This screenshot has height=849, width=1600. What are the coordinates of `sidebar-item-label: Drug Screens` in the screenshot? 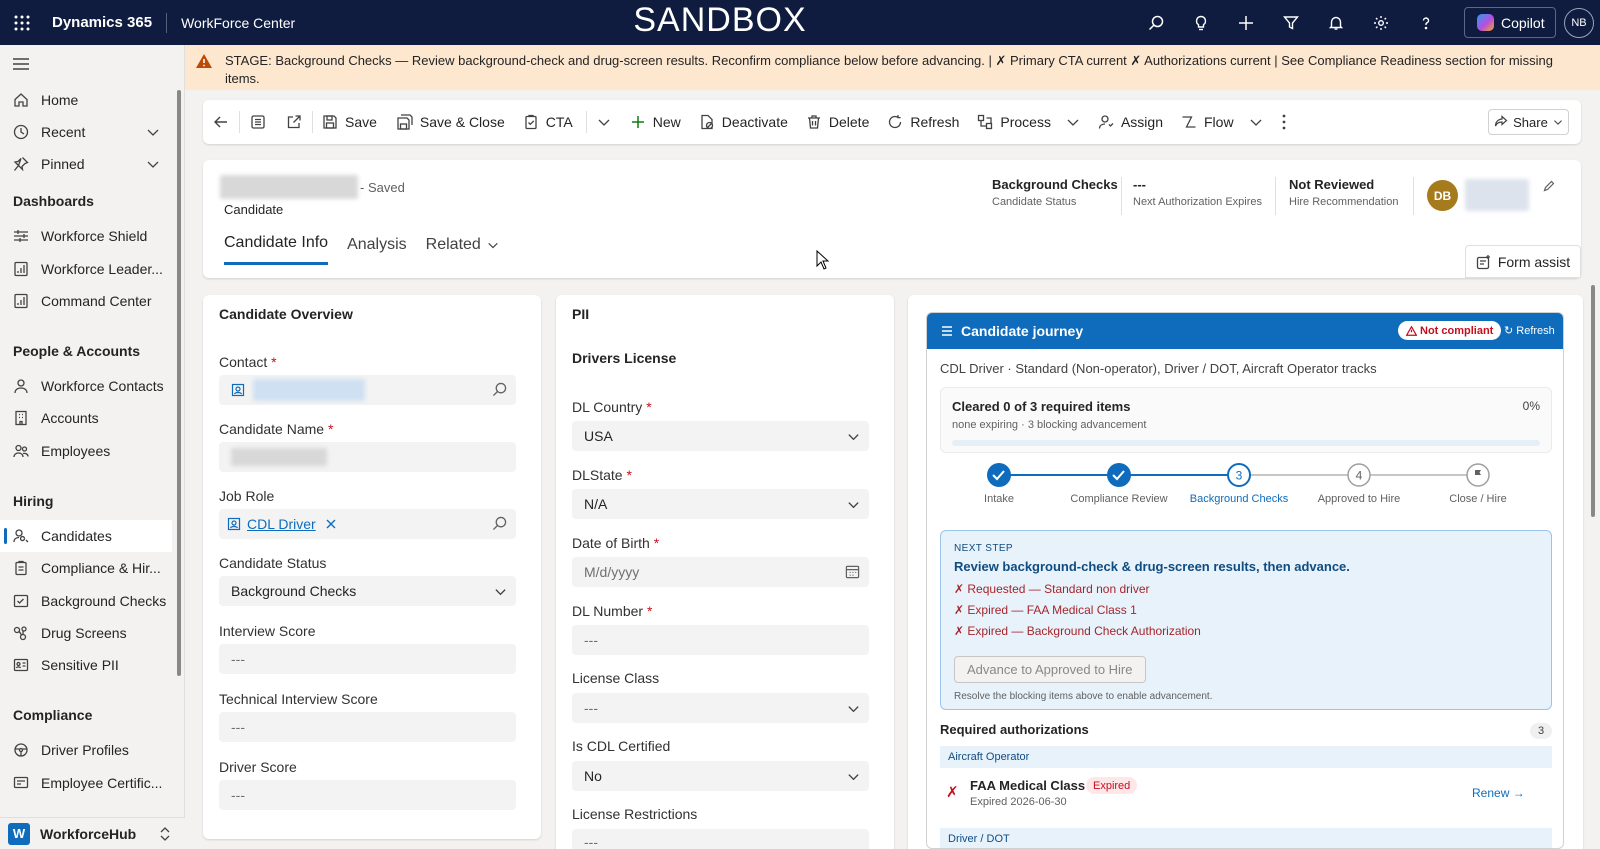 It's located at (84, 633).